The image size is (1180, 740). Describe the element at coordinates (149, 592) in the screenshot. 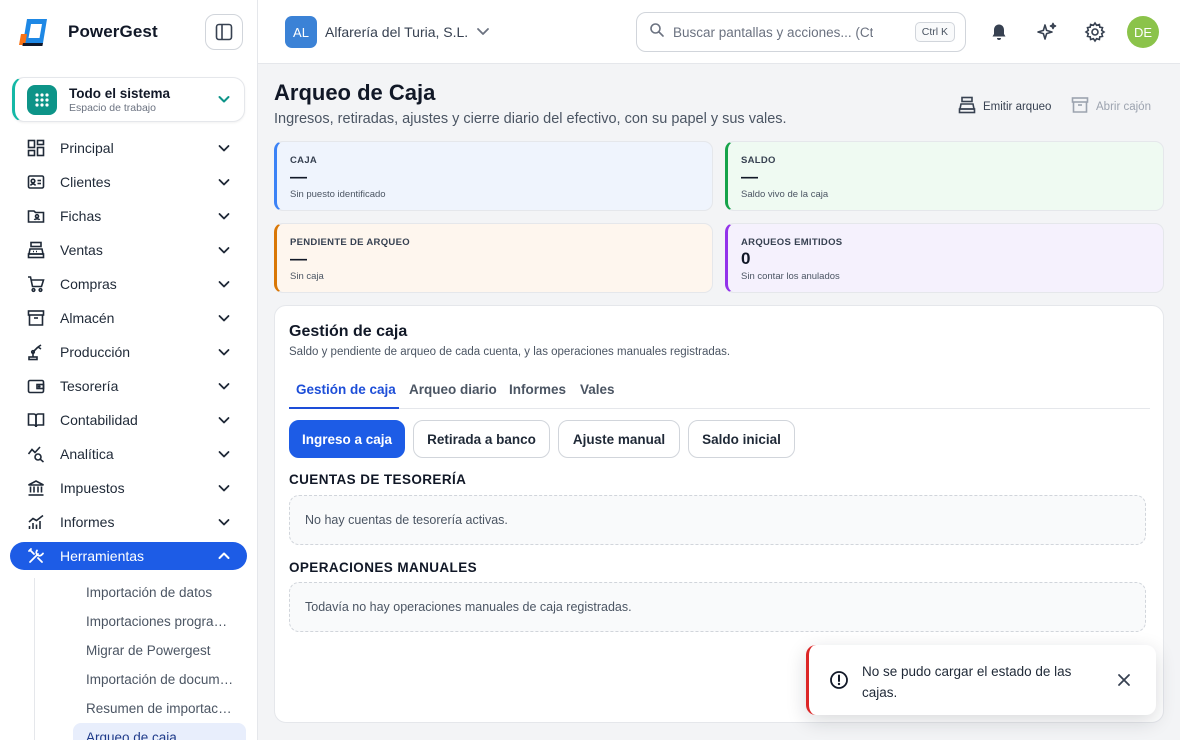

I see `subnav-item-label: Importación de datos` at that location.